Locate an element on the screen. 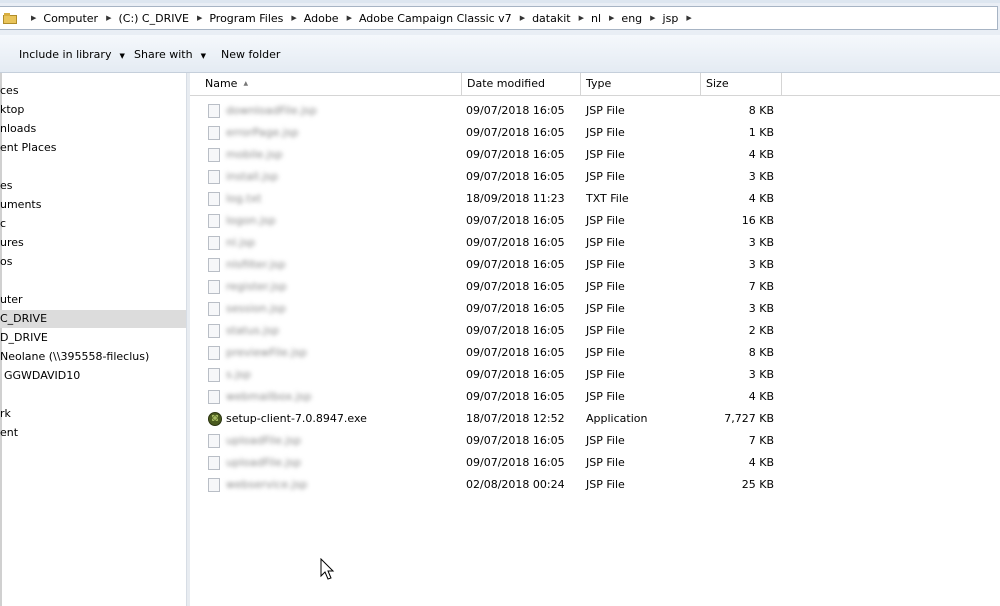 The image size is (1000, 606). nav-item: rk is located at coordinates (93, 414).